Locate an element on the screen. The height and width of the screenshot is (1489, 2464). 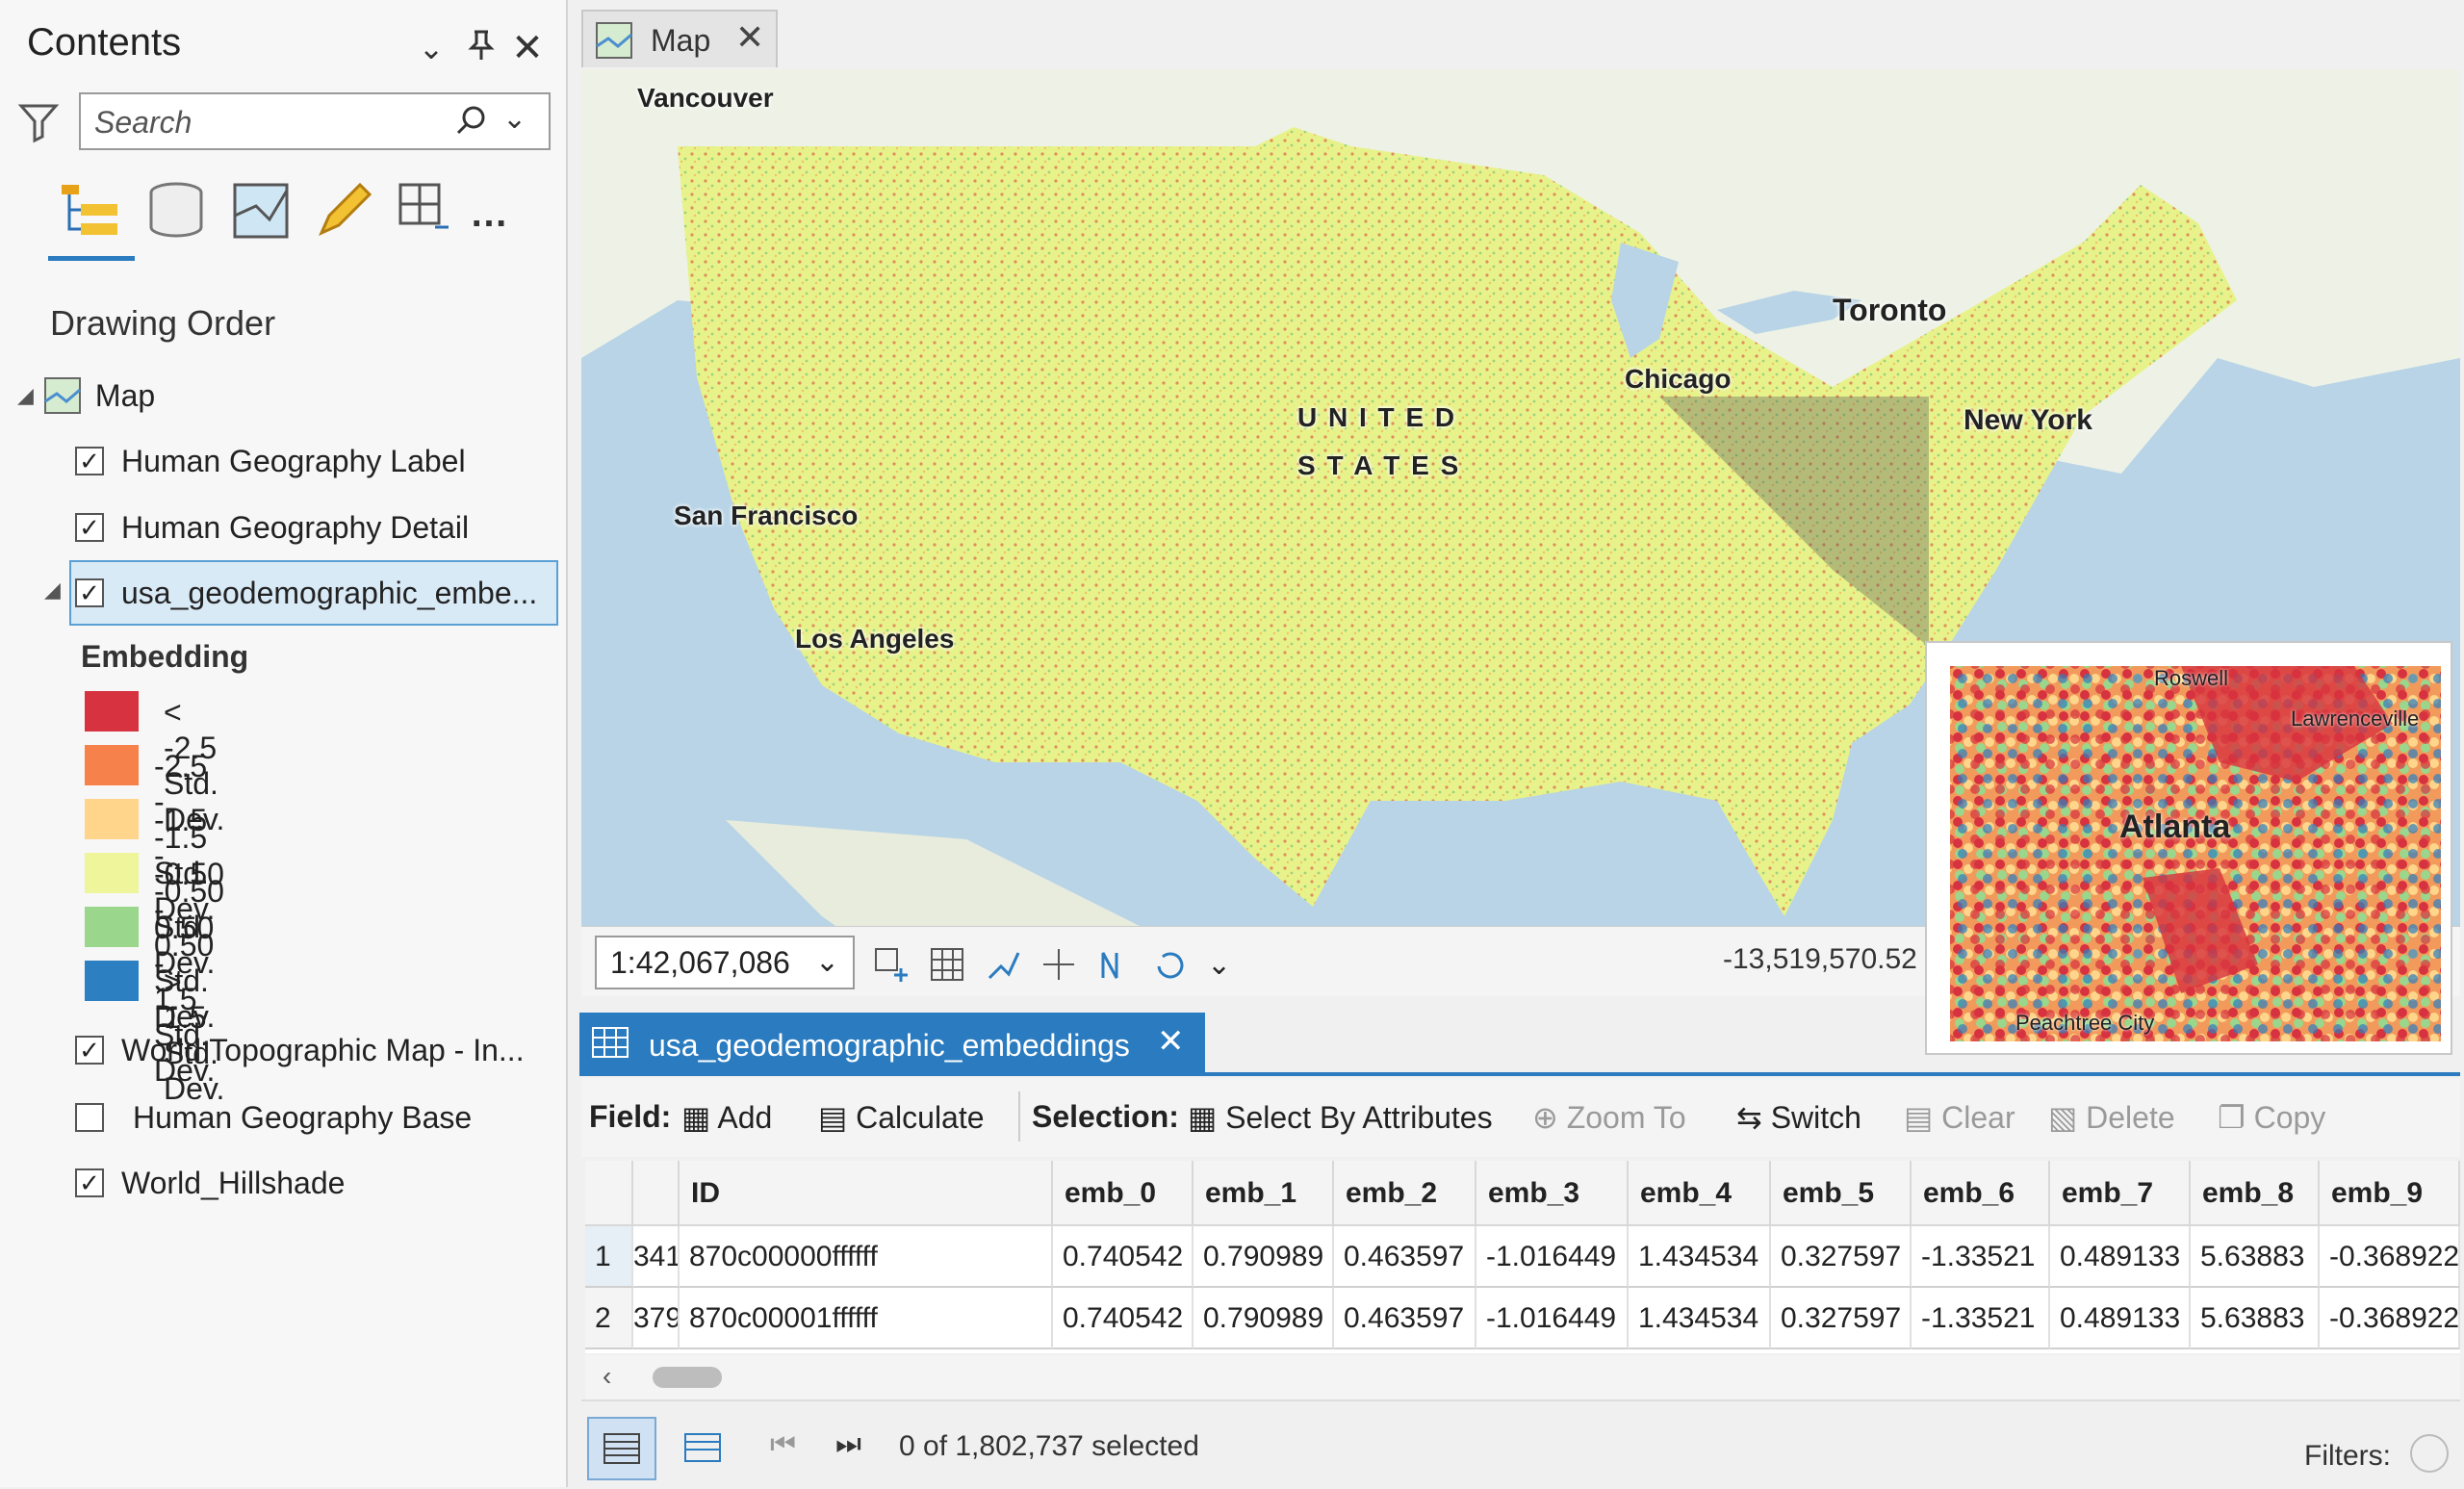
search-options-chevron-icon: ⌄ is located at coordinates (514, 119).